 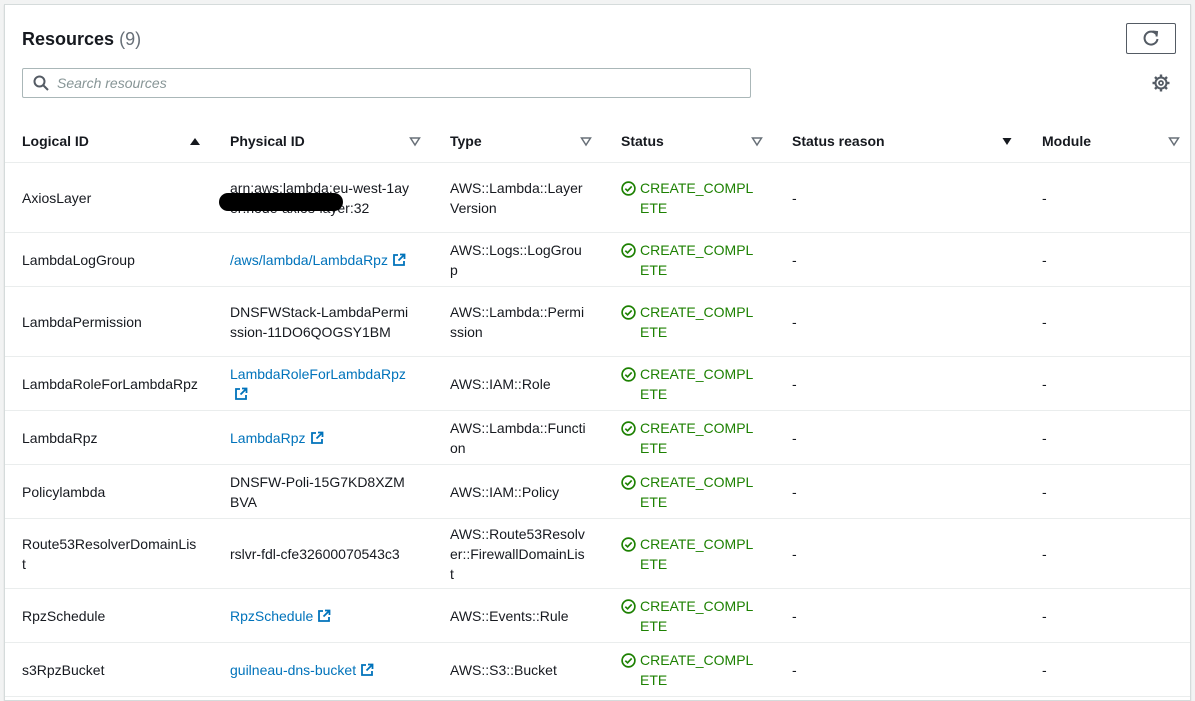 I want to click on cell-logical-id: RpzSchedule, so click(x=109, y=615).